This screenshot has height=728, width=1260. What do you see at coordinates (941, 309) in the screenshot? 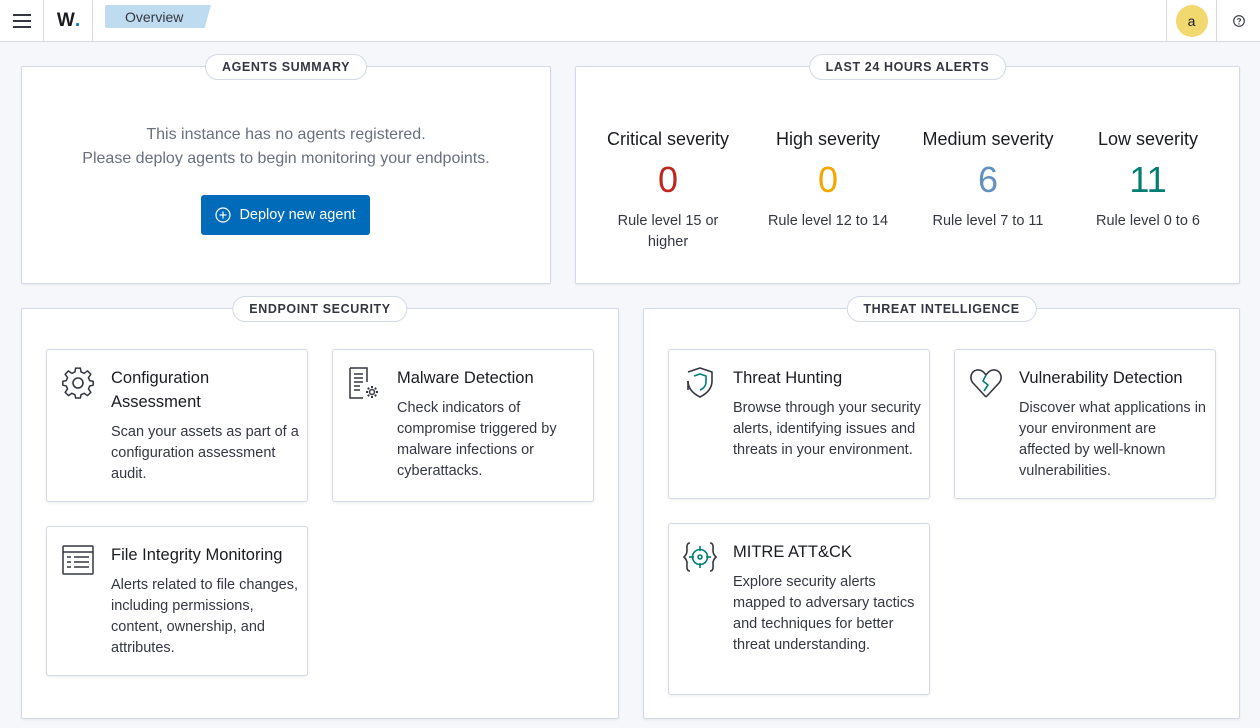
I see `threat-intelligence-title: THREAT INTELLIGENCE` at bounding box center [941, 309].